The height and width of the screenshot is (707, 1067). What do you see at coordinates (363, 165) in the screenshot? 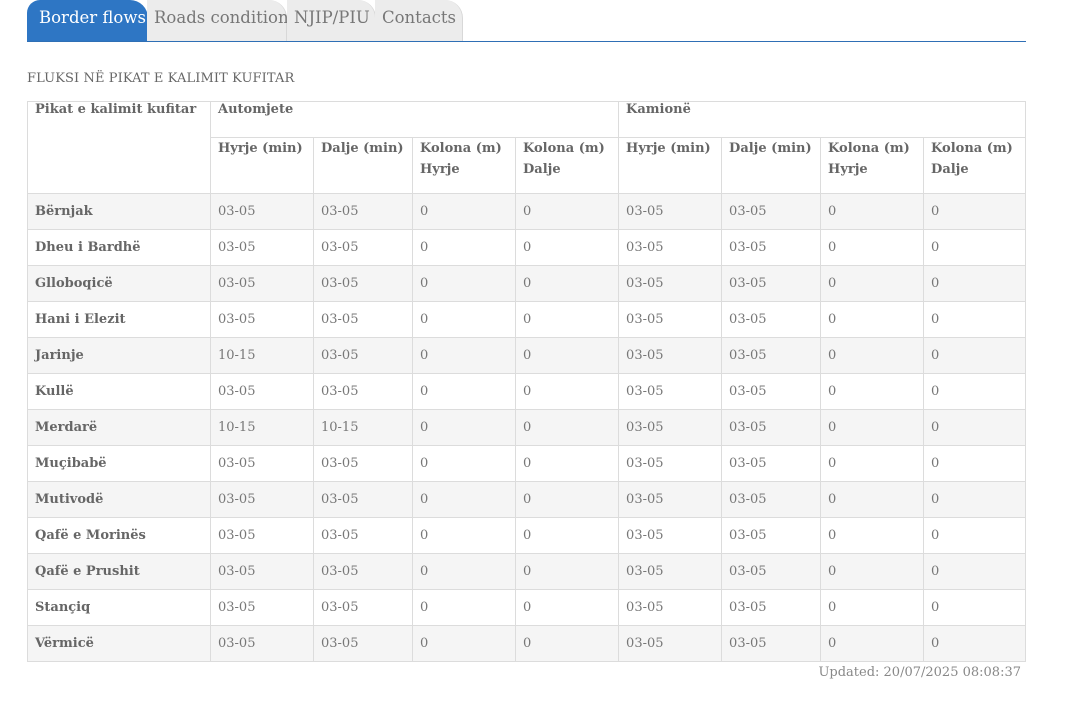
I see `header-cars-exit: Dalje (min)` at bounding box center [363, 165].